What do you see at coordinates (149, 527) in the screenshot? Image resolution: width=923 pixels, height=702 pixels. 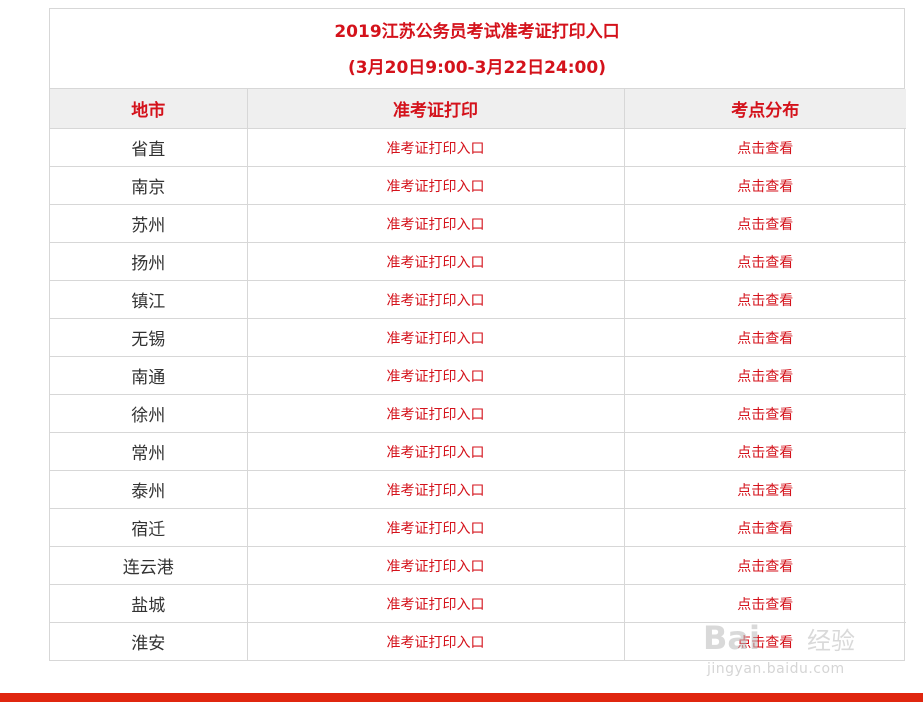 I see `city-name: 宿迁` at bounding box center [149, 527].